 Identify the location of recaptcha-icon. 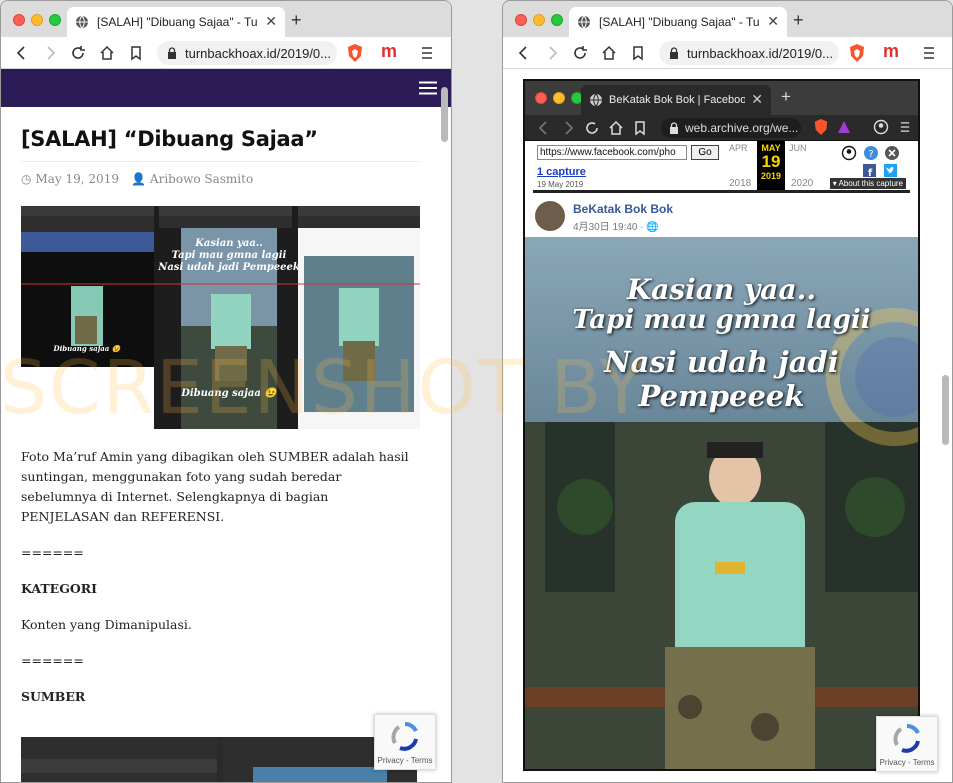
(404, 736).